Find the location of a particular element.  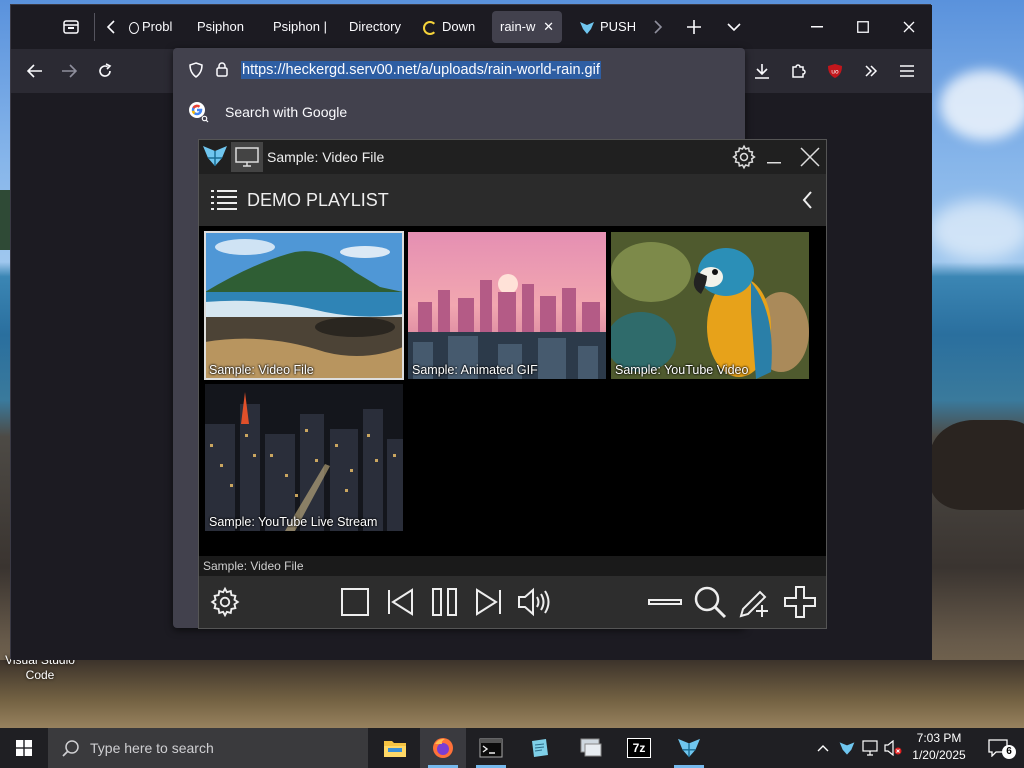

ublock-origin-button: uo is located at coordinates (835, 71).